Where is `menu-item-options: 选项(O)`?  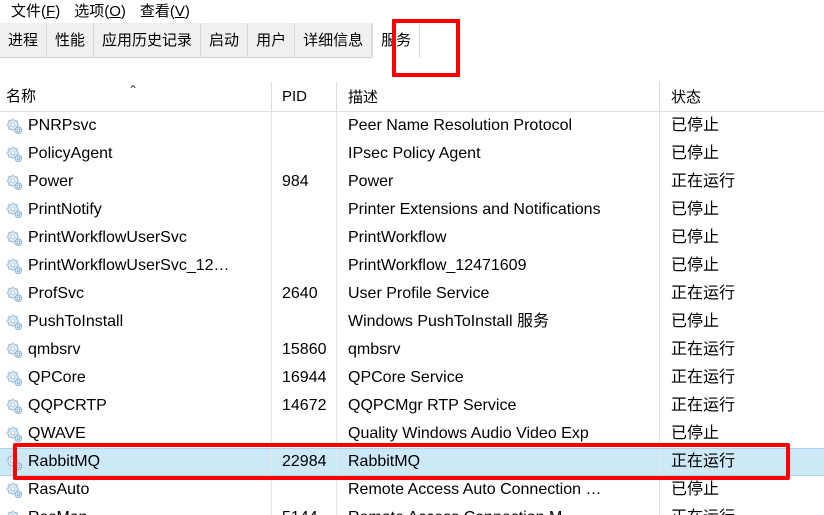 menu-item-options: 选项(O) is located at coordinates (100, 12).